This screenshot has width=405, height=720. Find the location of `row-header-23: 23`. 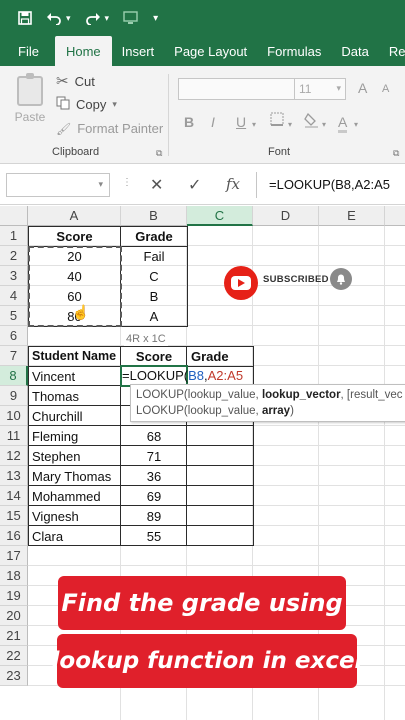

row-header-23: 23 is located at coordinates (14, 676).